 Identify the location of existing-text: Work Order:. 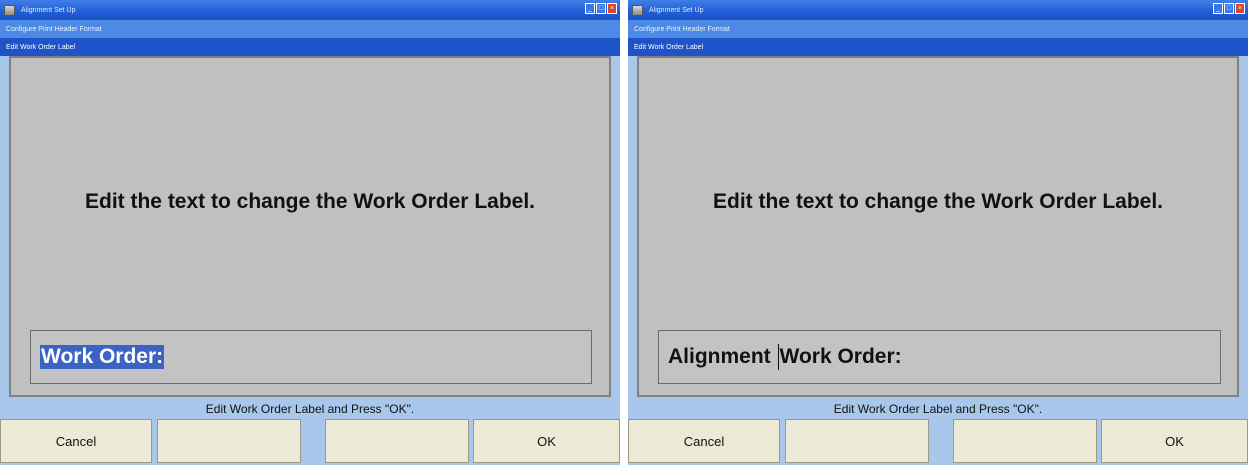
(840, 356).